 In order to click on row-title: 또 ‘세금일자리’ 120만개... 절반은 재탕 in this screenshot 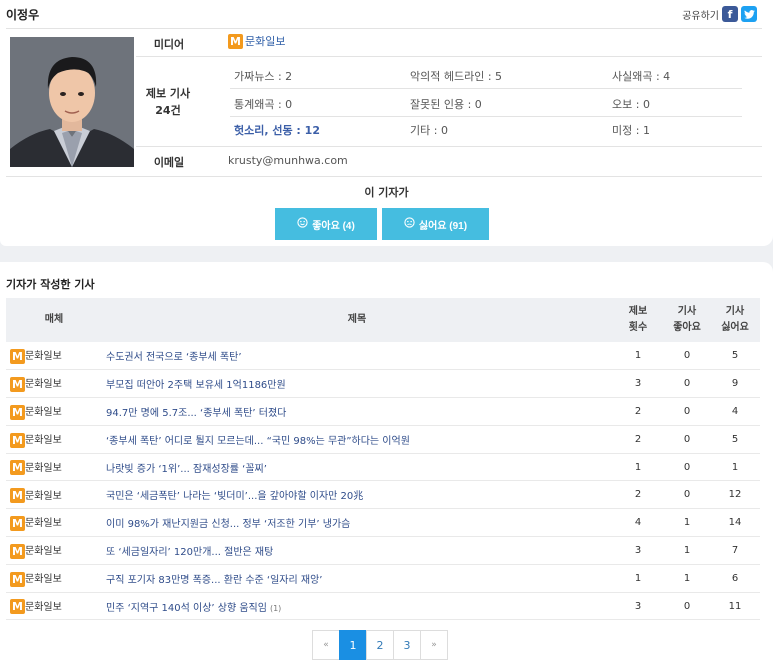, I will do `click(357, 550)`.